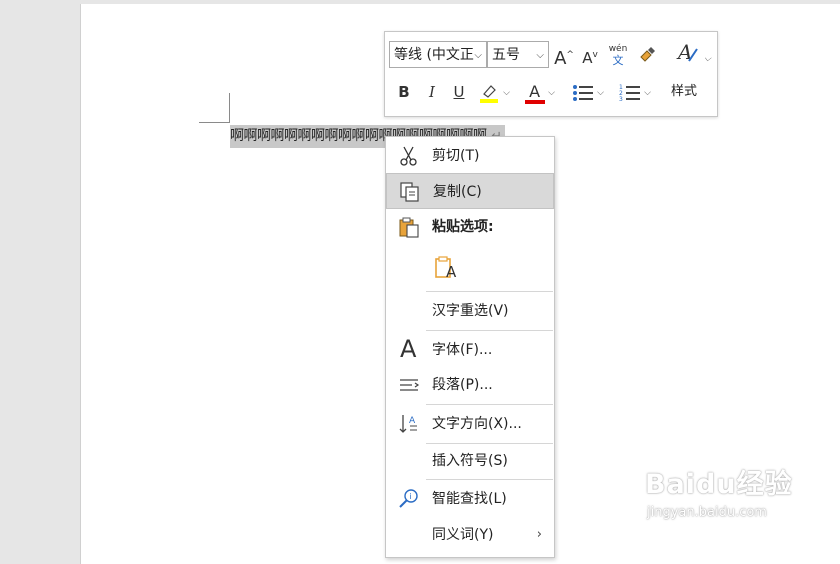 This screenshot has width=840, height=564. I want to click on menu-item-label: 剪切(T), so click(456, 156).